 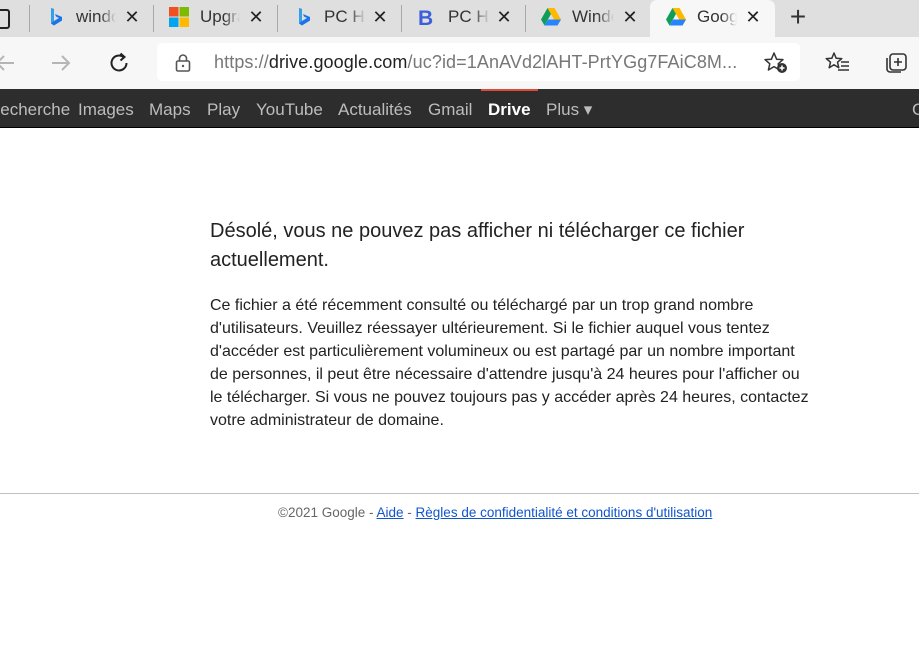 What do you see at coordinates (119, 63) in the screenshot?
I see `refresh-icon` at bounding box center [119, 63].